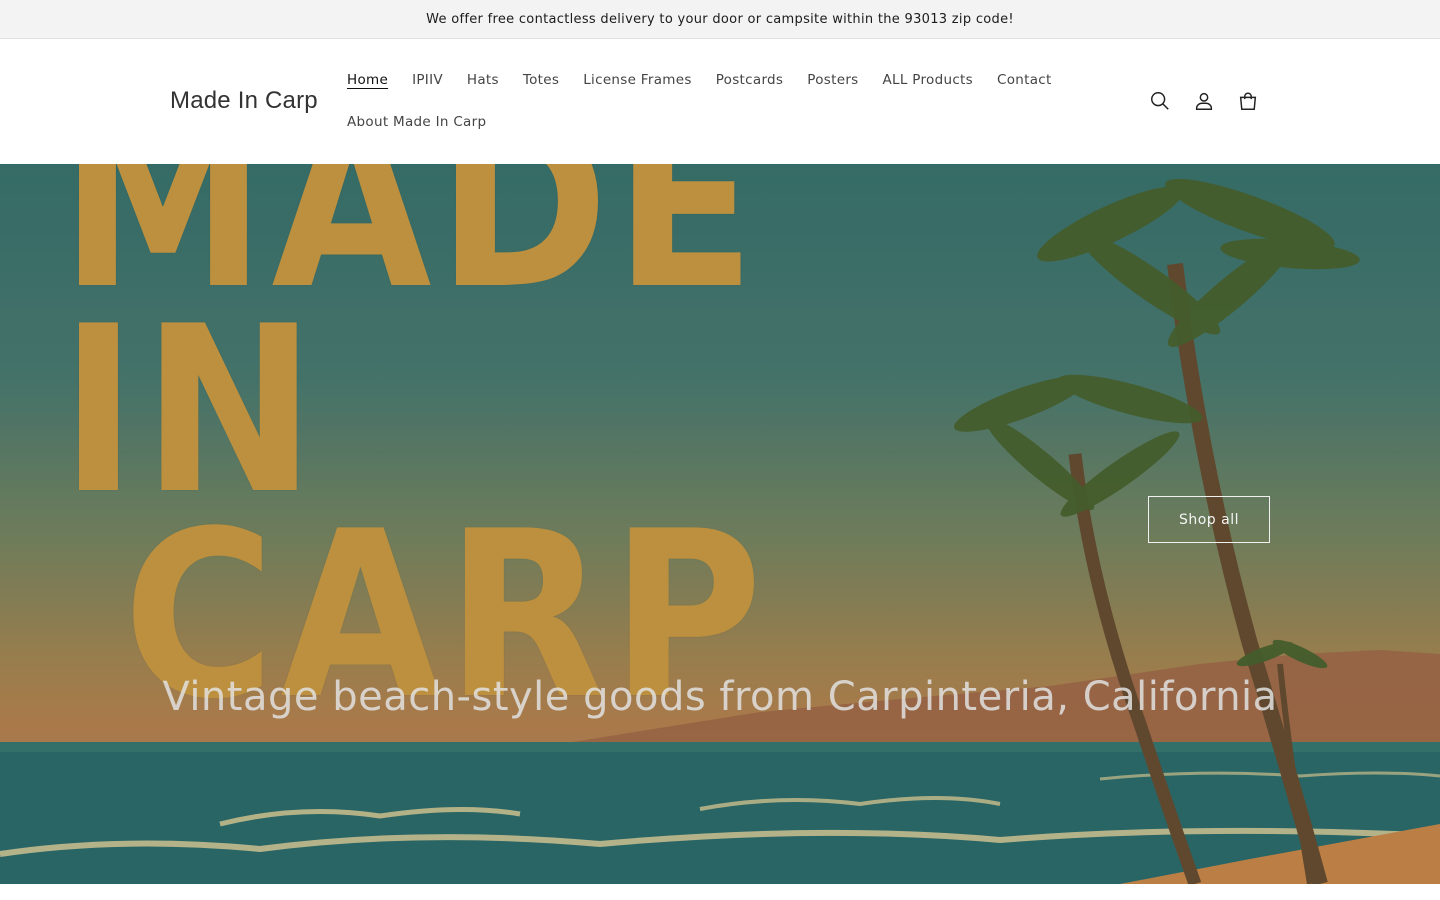 This screenshot has height=900, width=1440. I want to click on account-button, so click(1204, 101).